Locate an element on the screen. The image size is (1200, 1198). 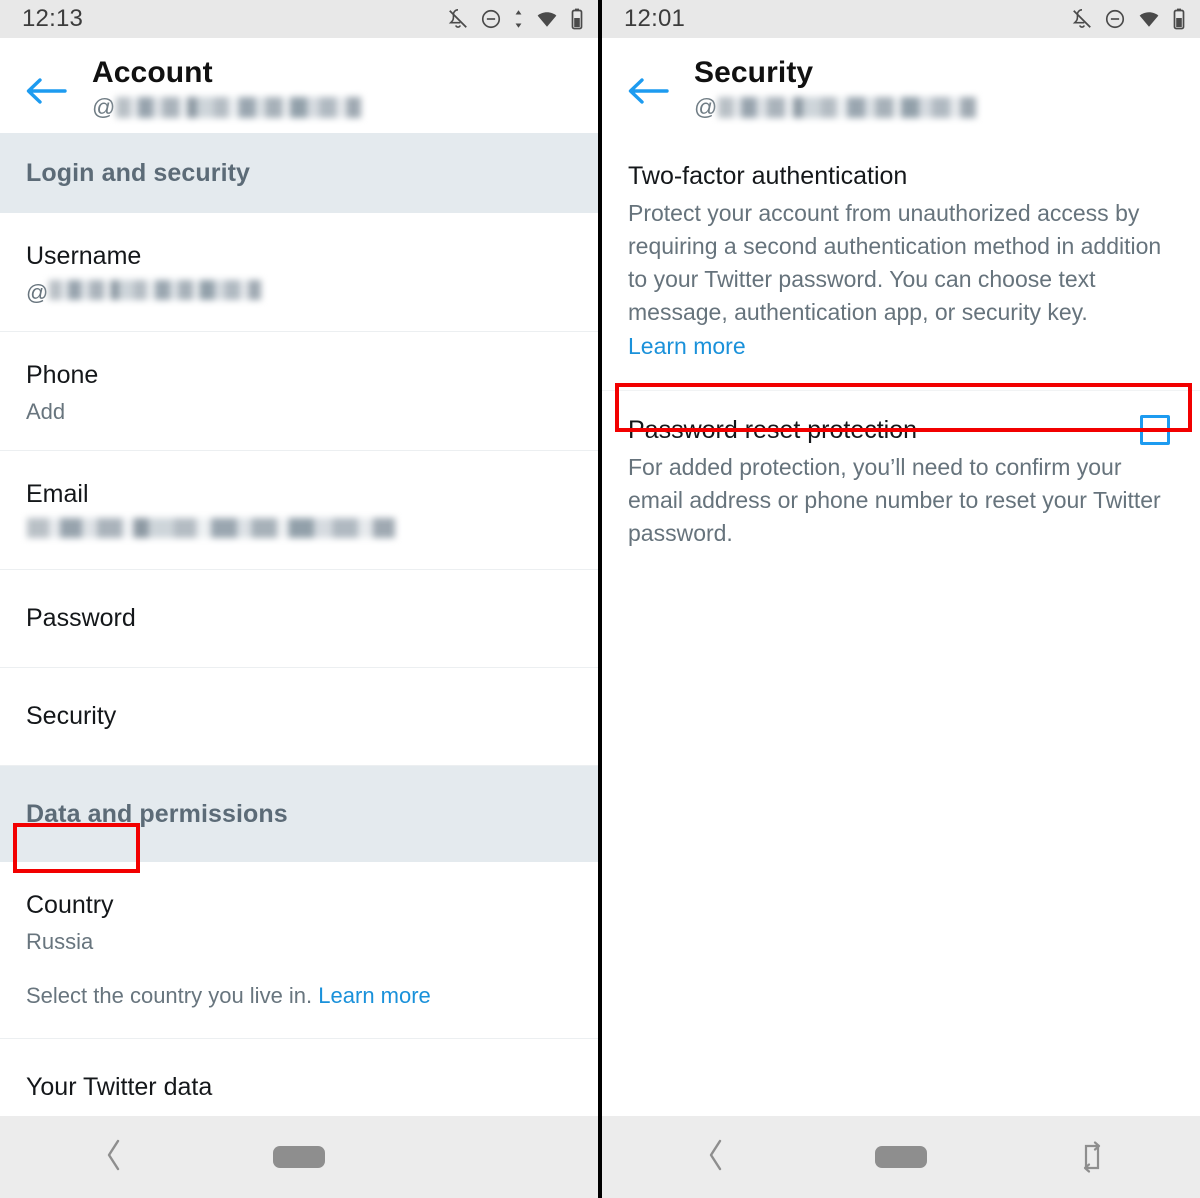
section-header-data-and-permissions: Data and permissions is located at coordinates (299, 814).